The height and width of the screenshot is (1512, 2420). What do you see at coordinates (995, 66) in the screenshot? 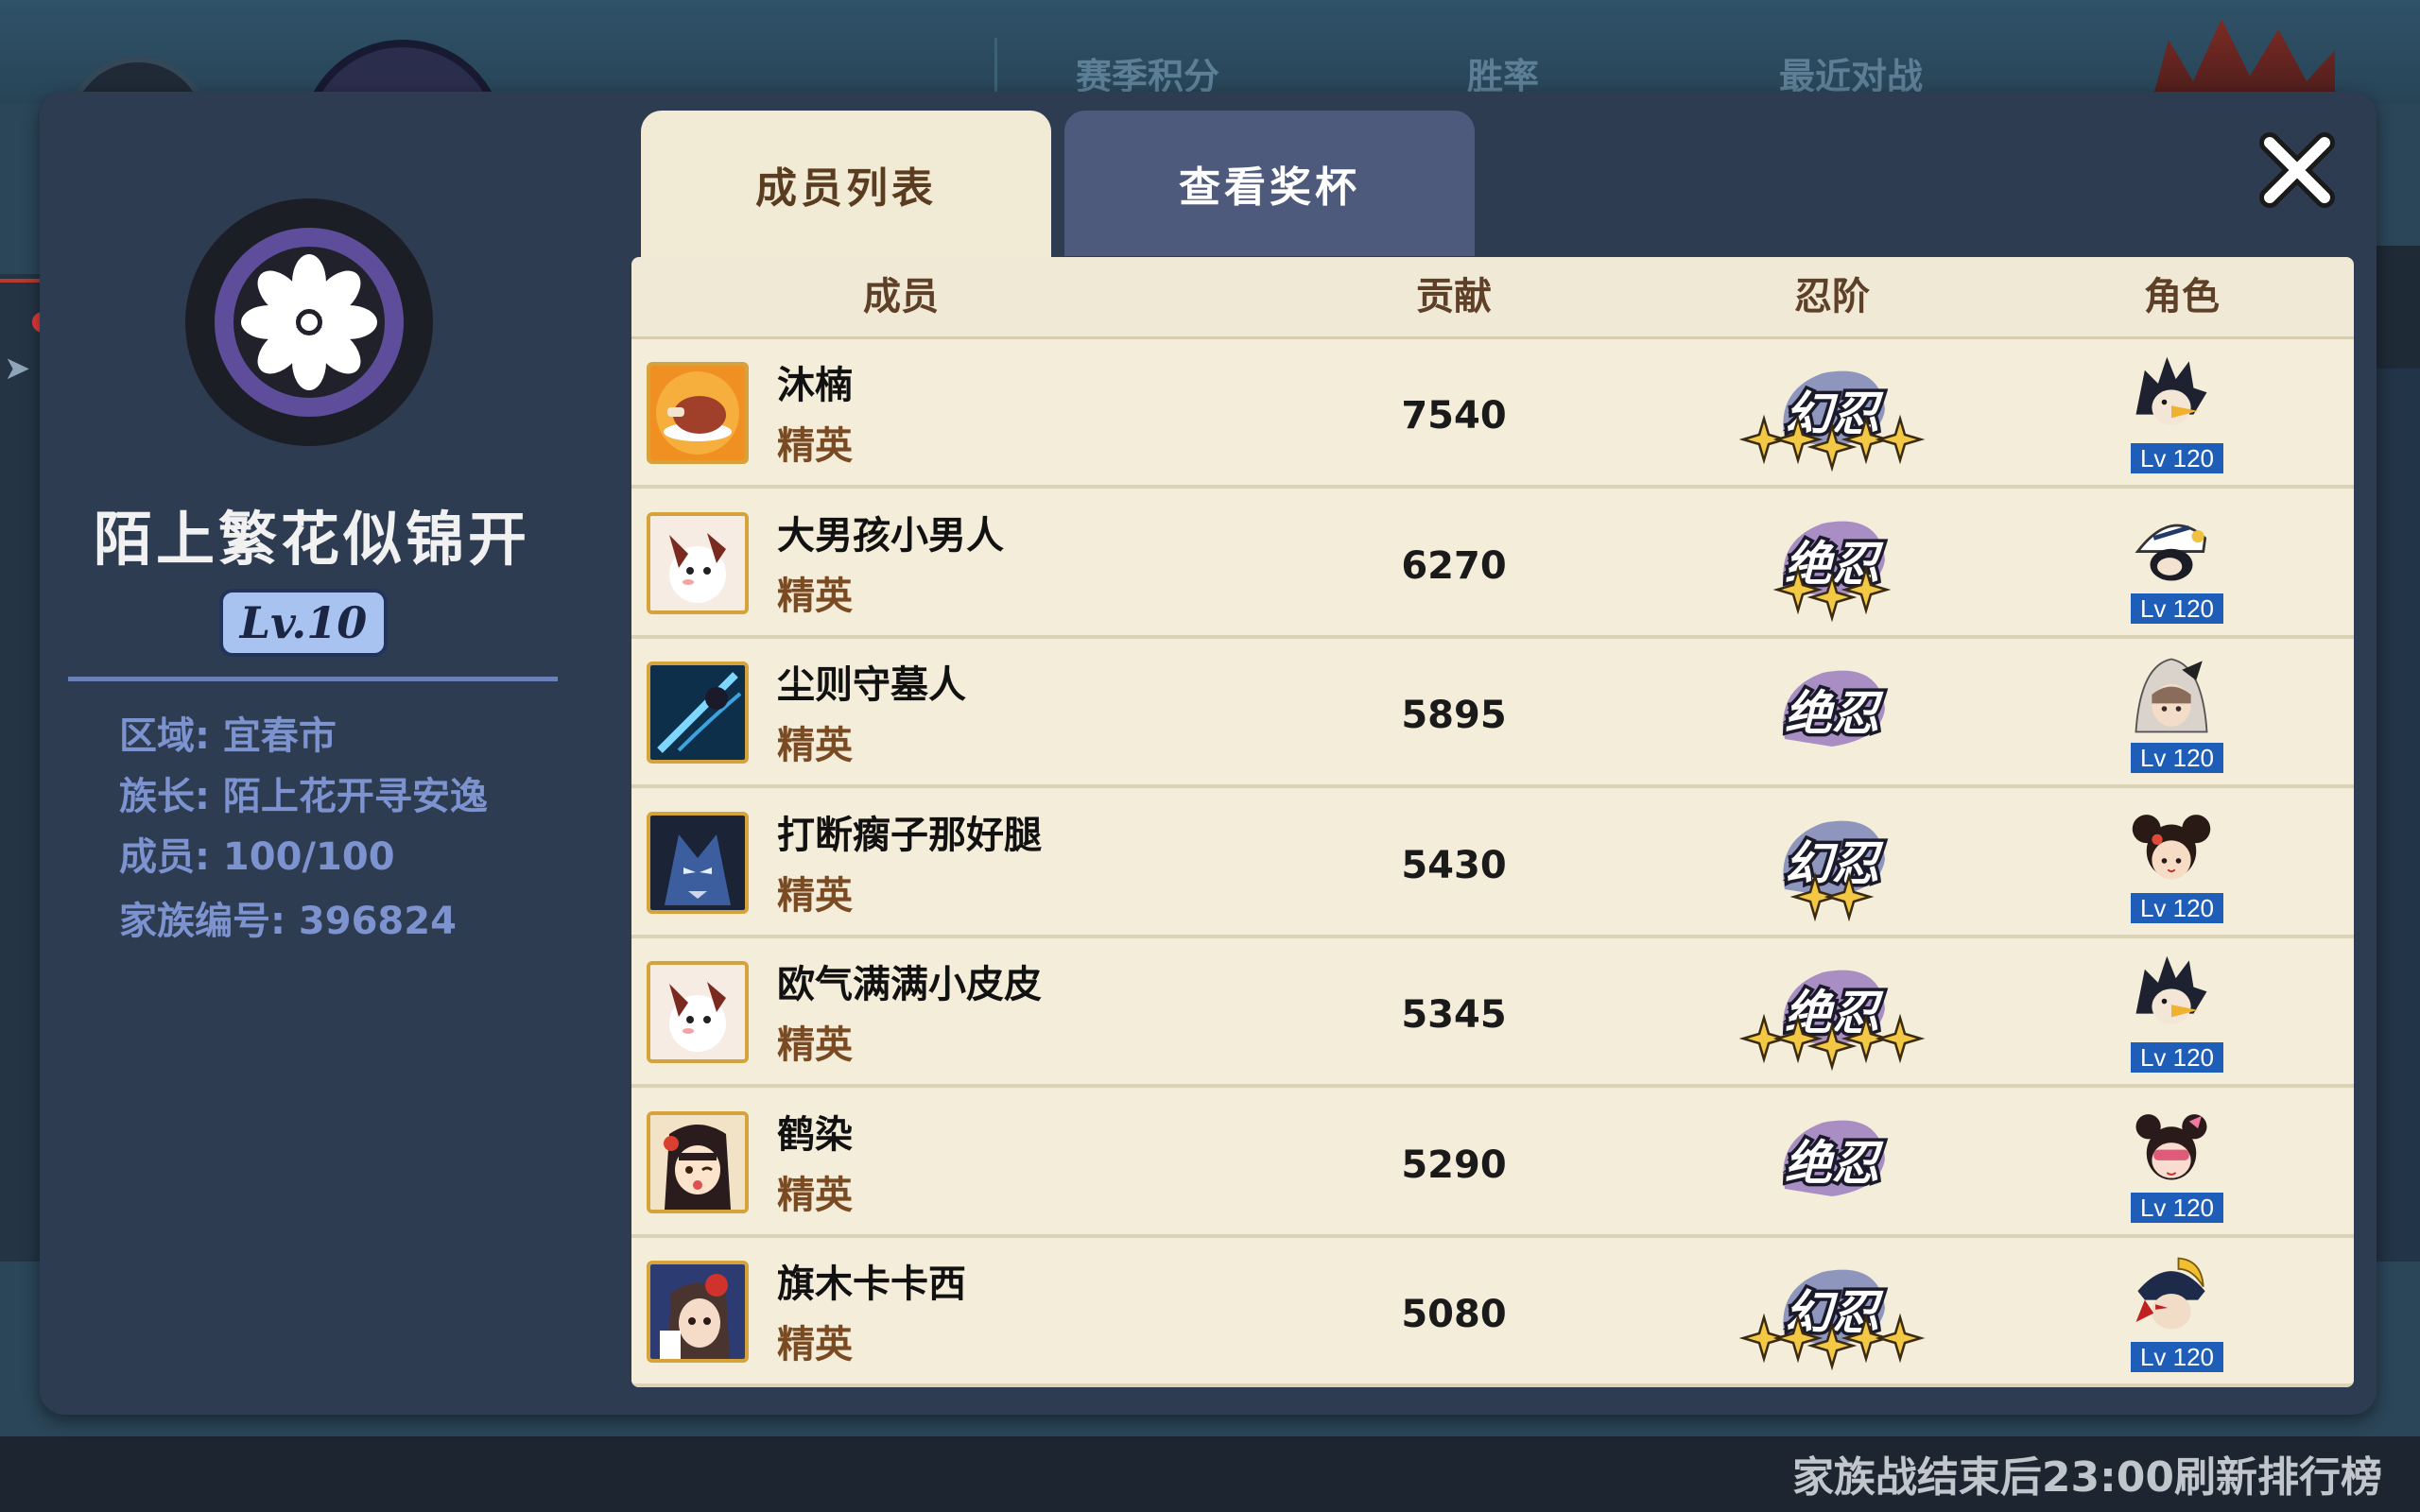
I see `background-divider` at bounding box center [995, 66].